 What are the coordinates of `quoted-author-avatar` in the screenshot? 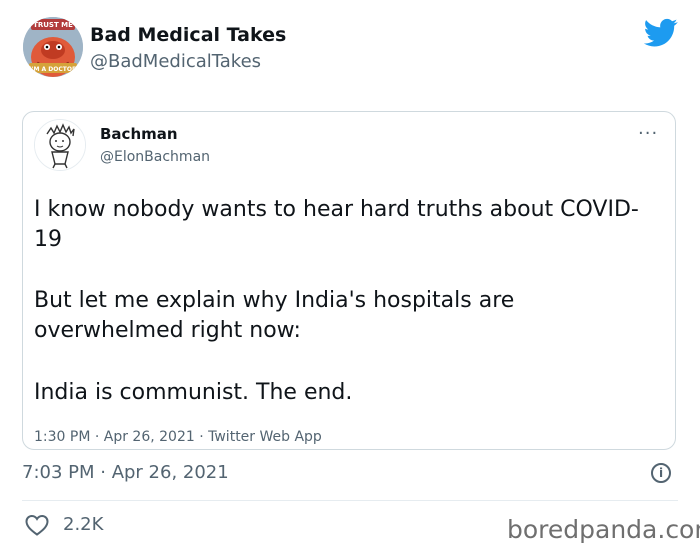 It's located at (60, 145).